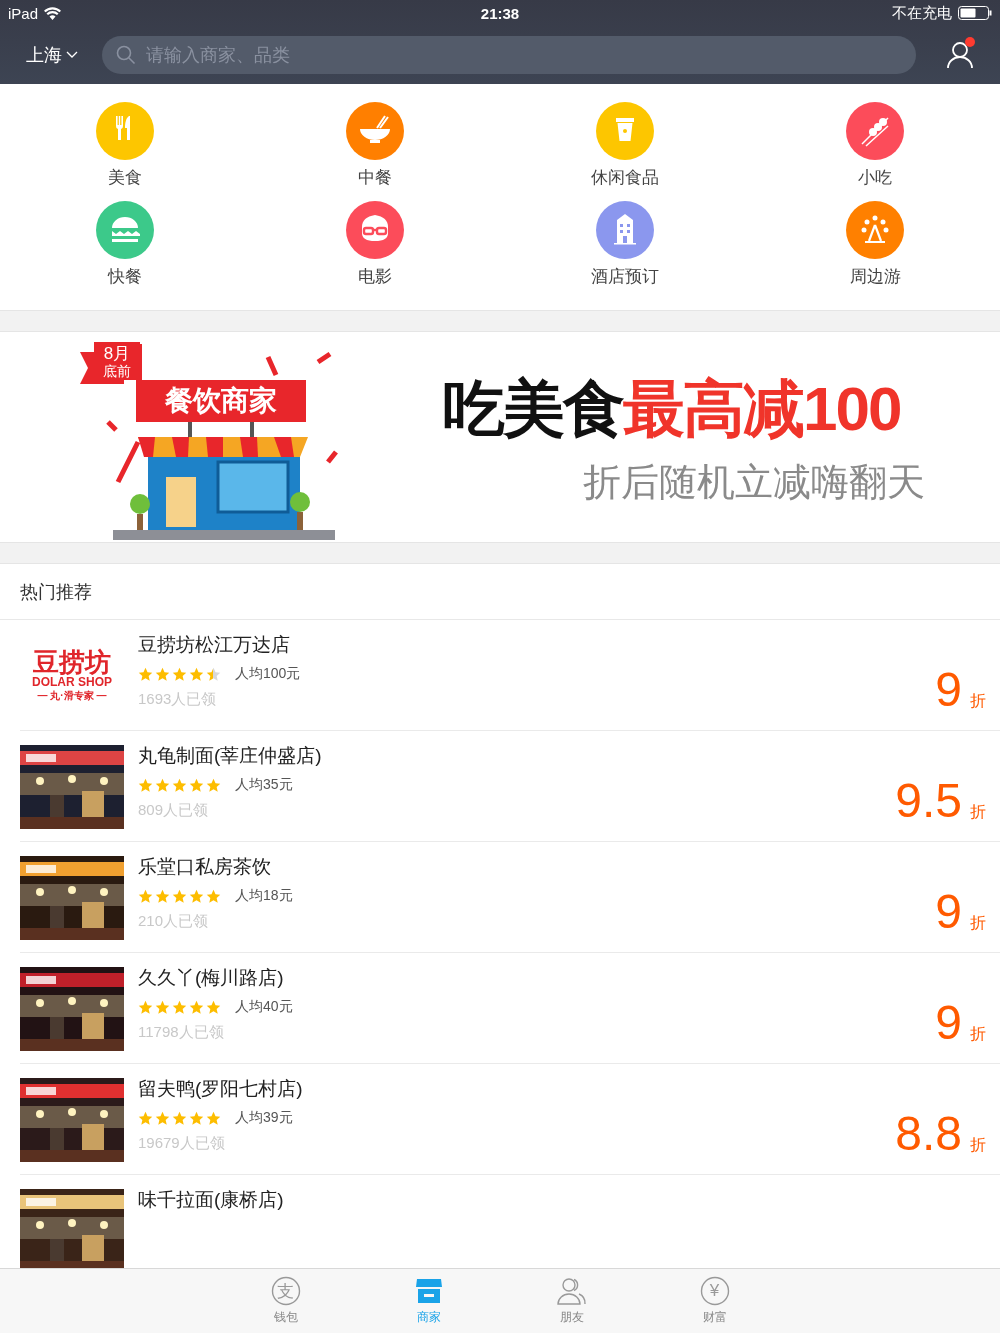  I want to click on wealth-icon, so click(714, 1291).